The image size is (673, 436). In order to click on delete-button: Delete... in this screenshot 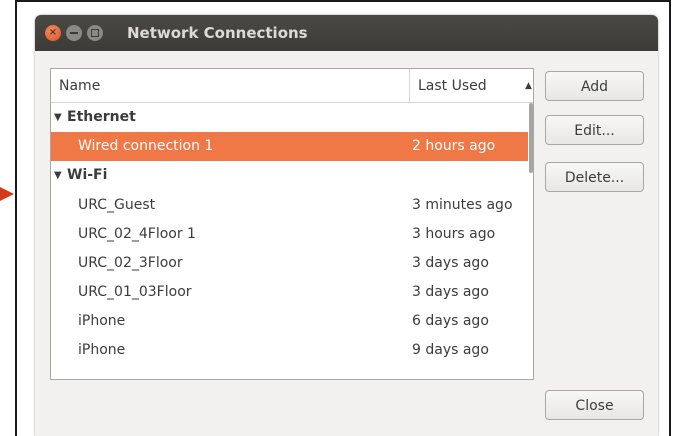, I will do `click(594, 177)`.